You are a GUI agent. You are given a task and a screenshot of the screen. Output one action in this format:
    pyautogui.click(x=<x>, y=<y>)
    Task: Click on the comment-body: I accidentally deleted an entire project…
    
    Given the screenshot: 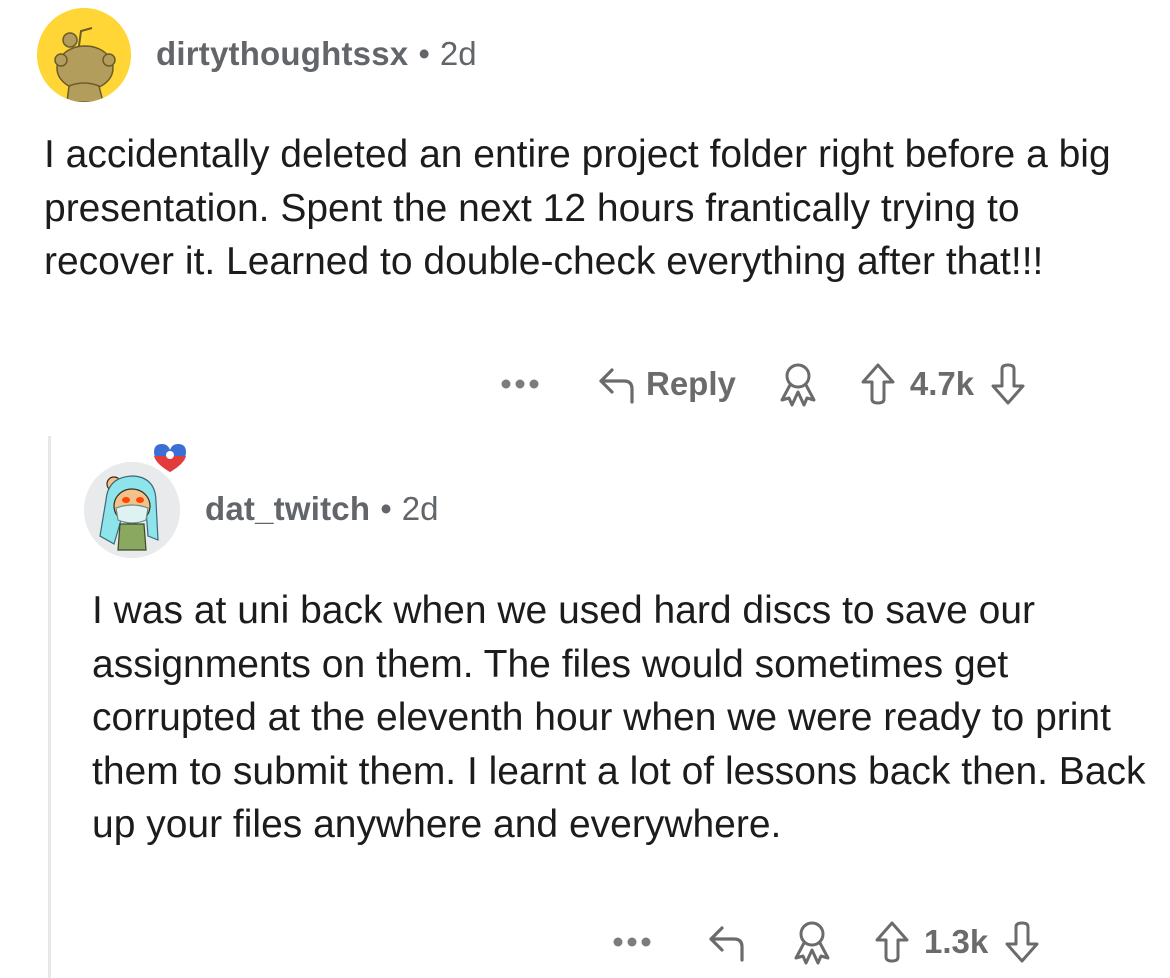 What is the action you would take?
    pyautogui.click(x=577, y=208)
    